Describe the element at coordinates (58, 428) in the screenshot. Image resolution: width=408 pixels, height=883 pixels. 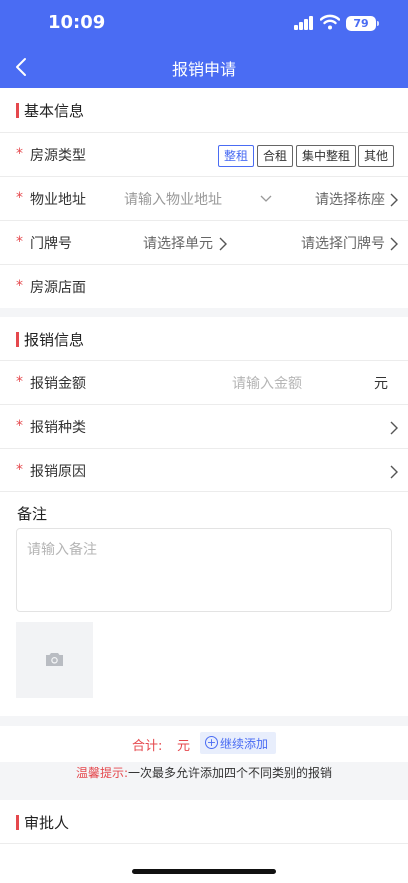
I see `category-label: 报销种类` at that location.